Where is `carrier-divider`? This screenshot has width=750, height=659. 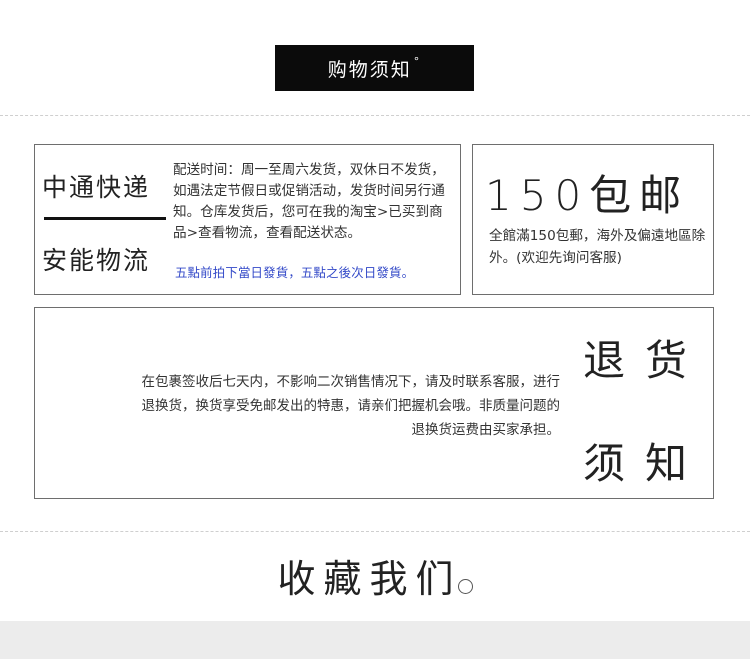
carrier-divider is located at coordinates (105, 218).